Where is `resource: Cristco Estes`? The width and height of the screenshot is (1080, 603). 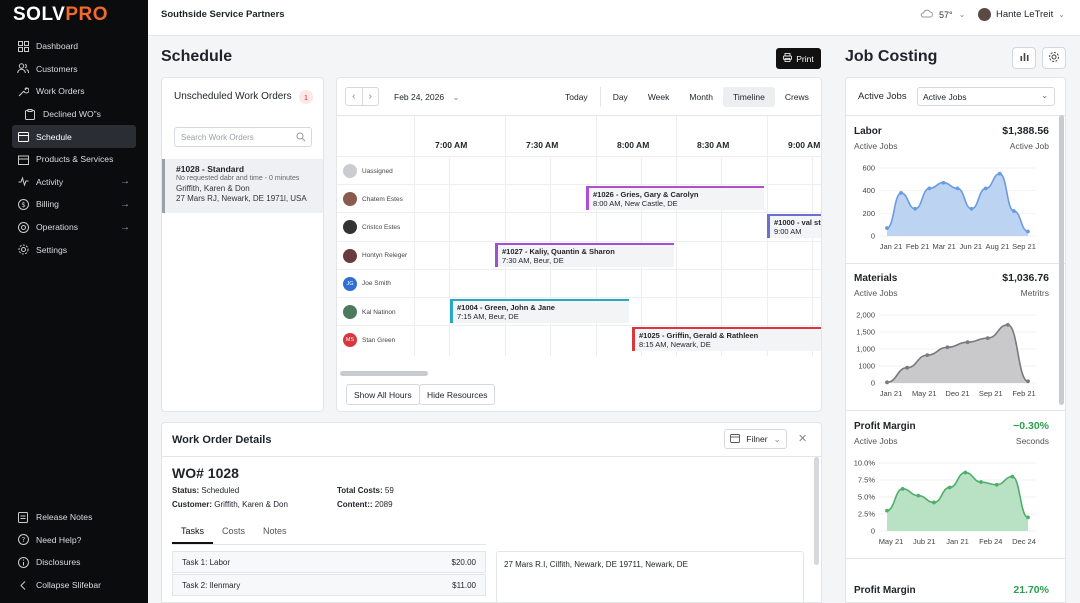
resource: Cristco Estes is located at coordinates (371, 227).